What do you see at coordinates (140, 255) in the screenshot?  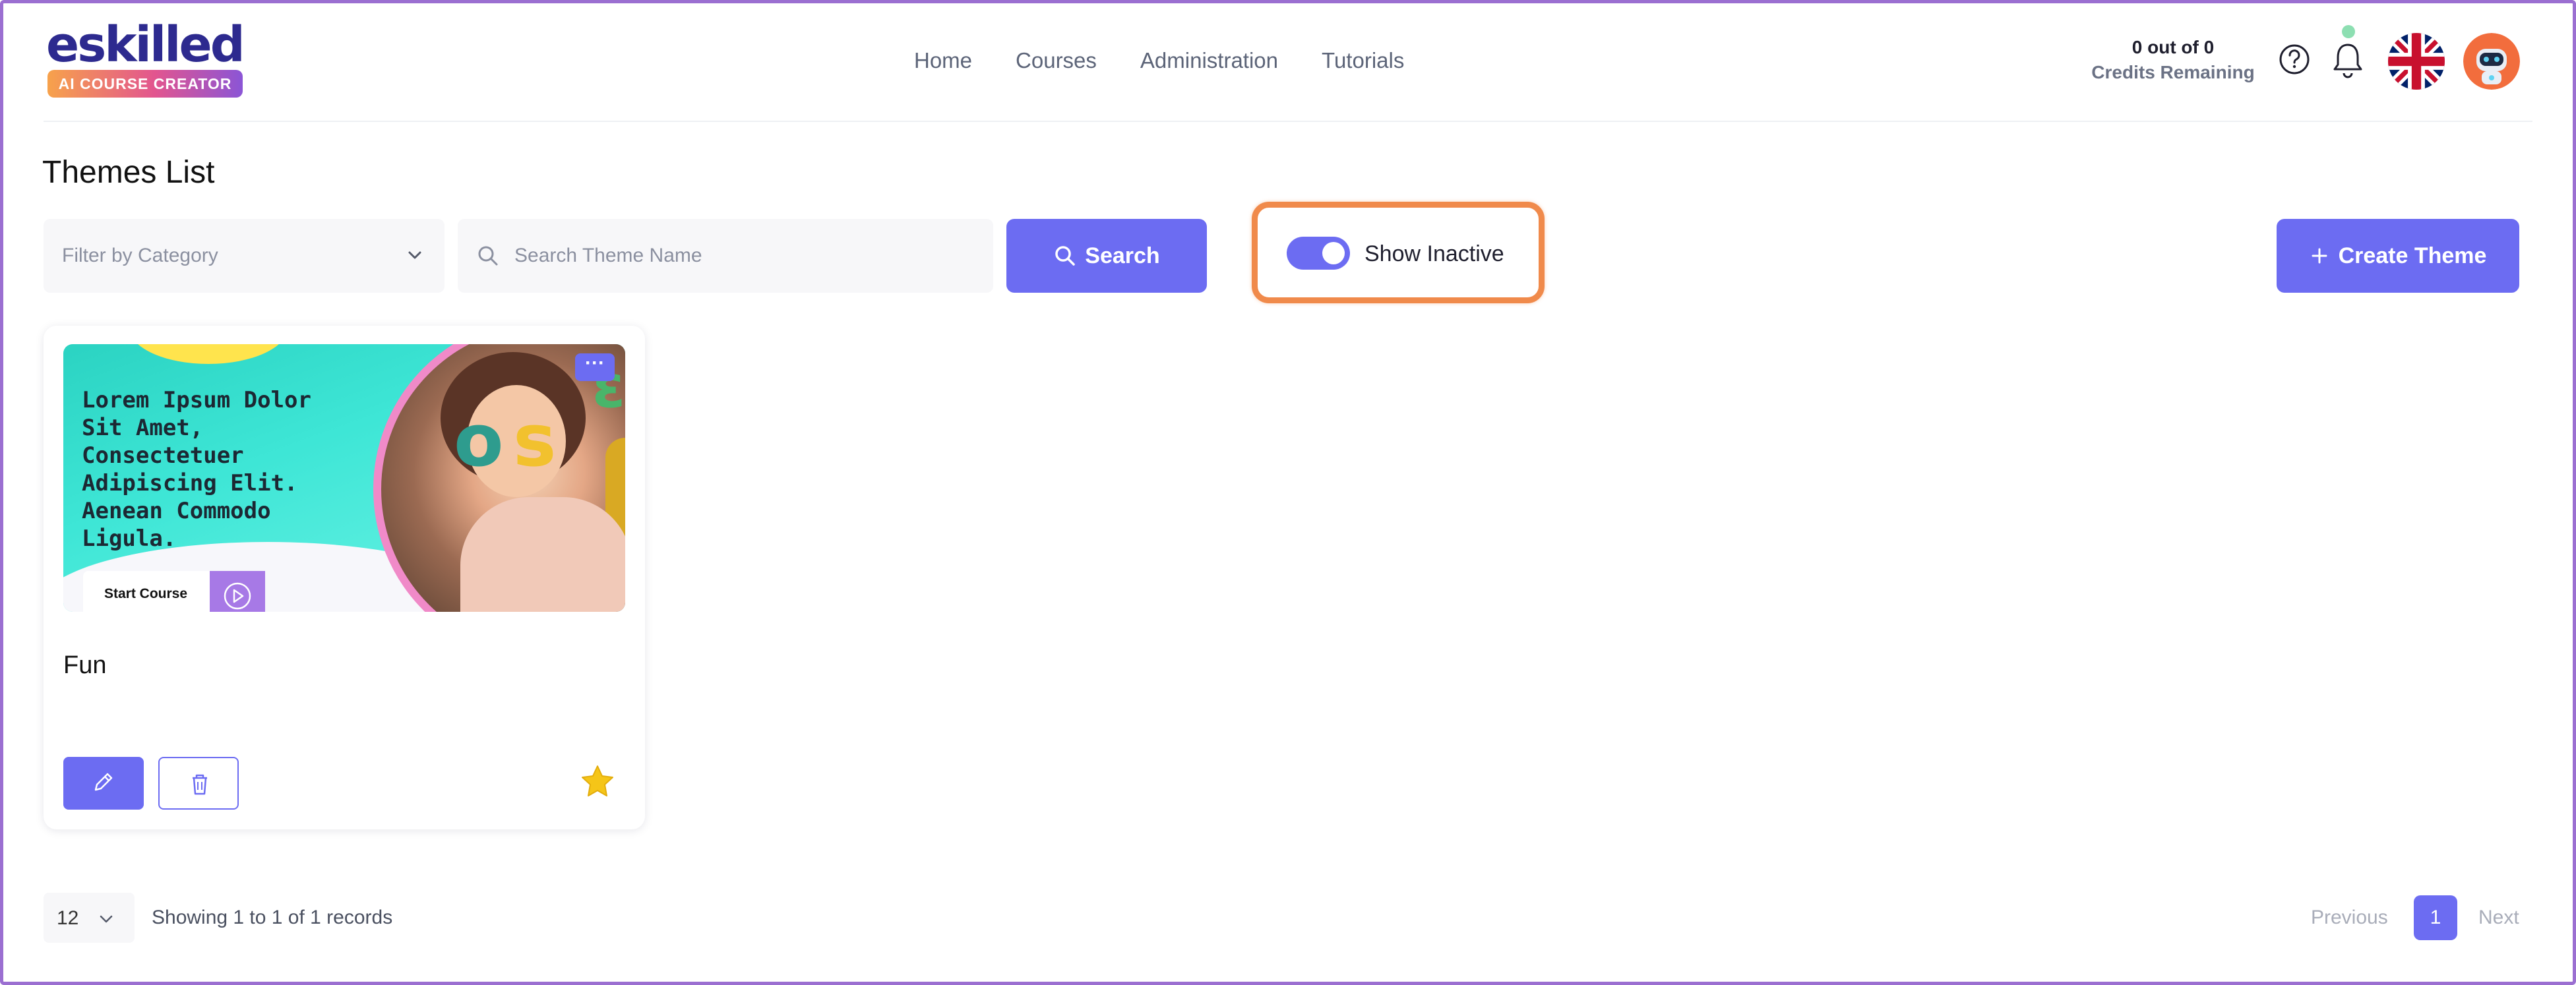 I see `category-filter-placeholder: Filter by Category` at bounding box center [140, 255].